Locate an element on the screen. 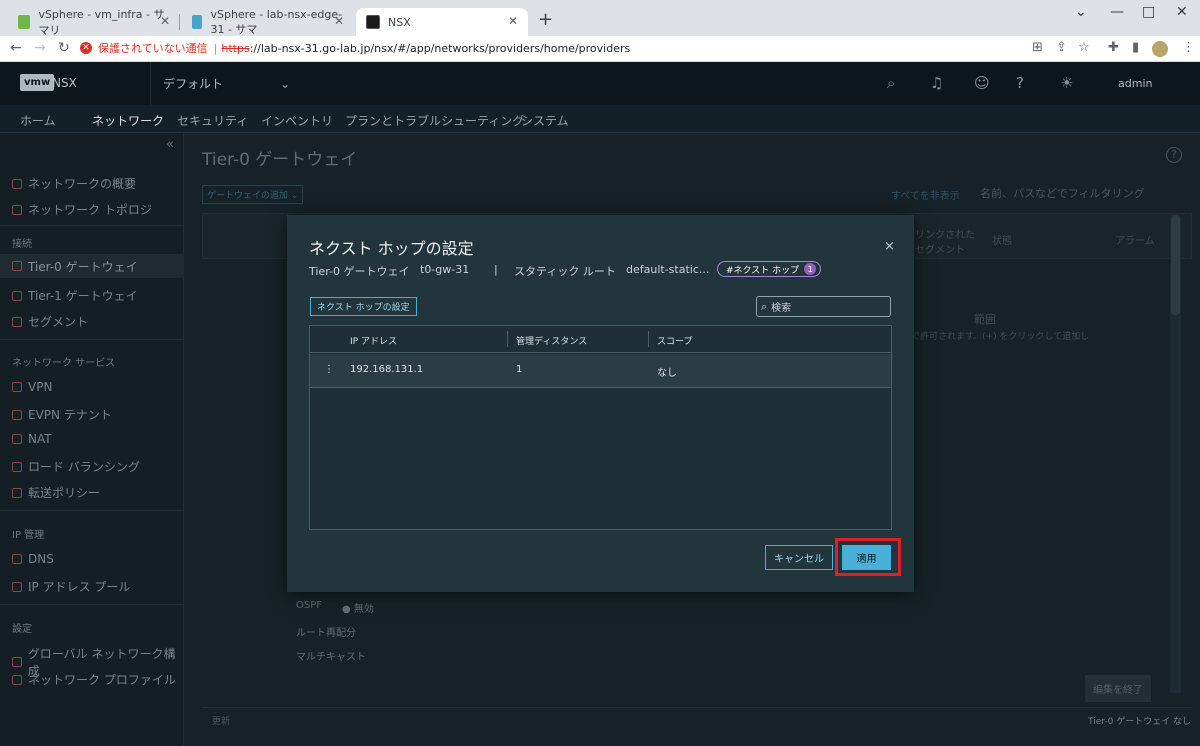  url-scheme: https is located at coordinates (235, 48).